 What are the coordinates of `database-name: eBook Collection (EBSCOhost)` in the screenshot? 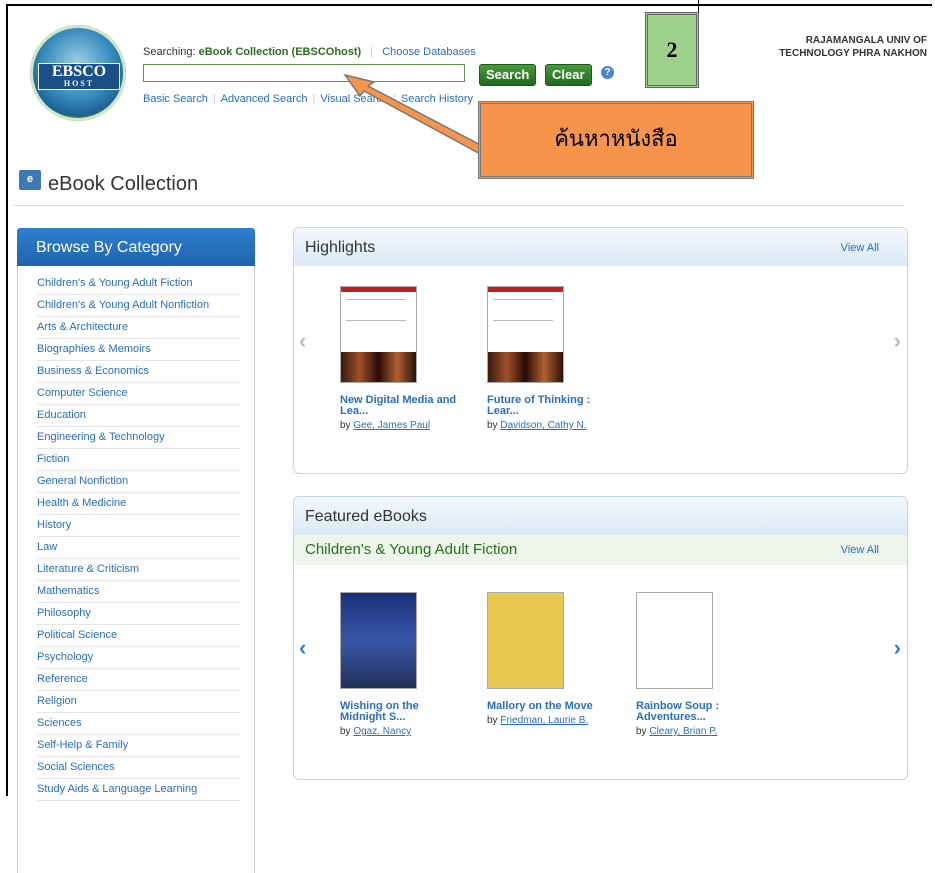 It's located at (280, 52).